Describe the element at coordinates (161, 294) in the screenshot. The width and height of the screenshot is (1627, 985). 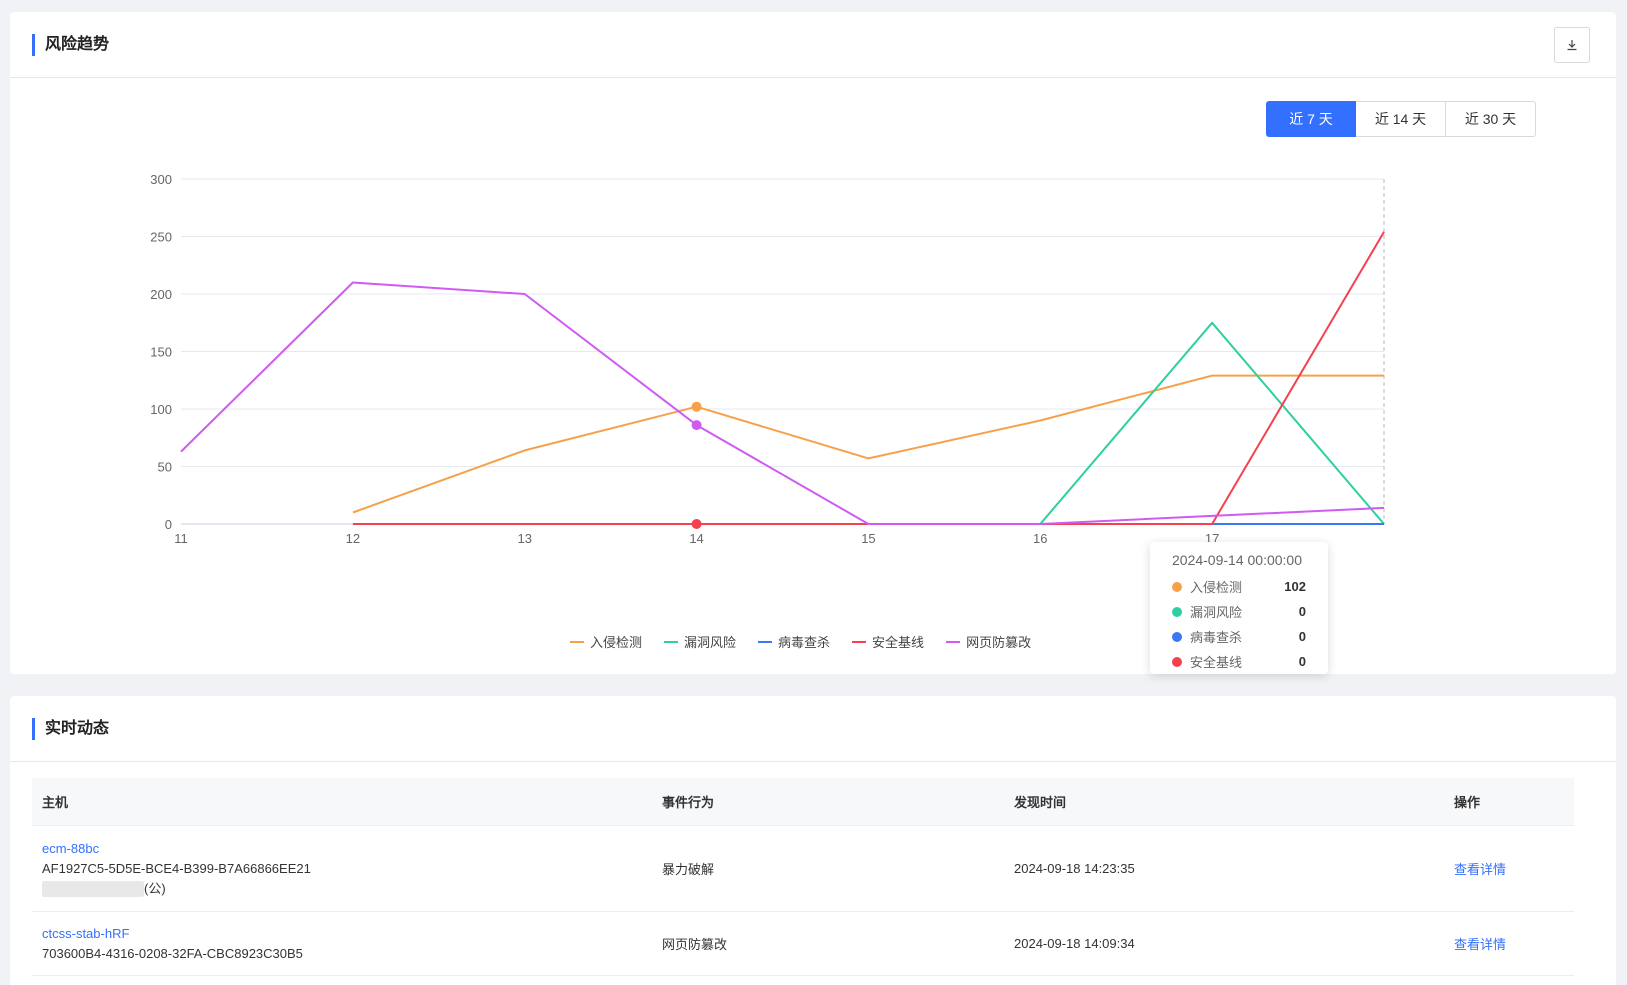
I see `y-tick-label: 200` at that location.